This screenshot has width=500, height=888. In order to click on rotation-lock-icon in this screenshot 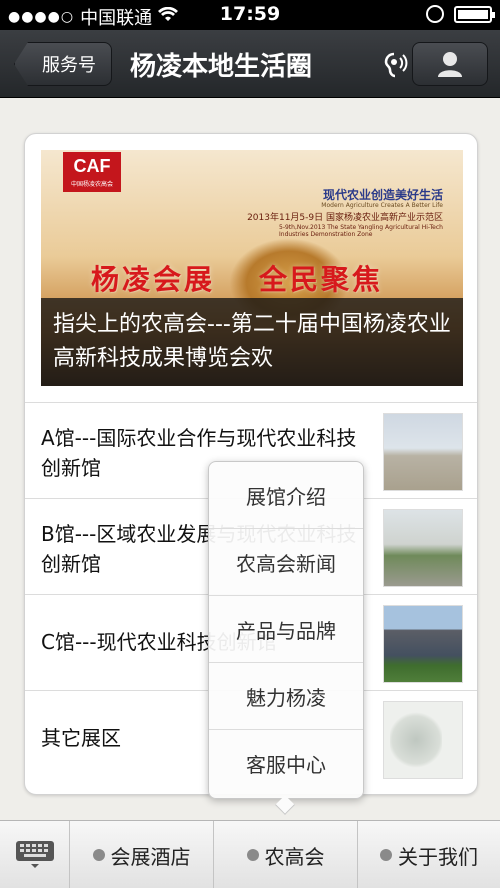, I will do `click(435, 14)`.